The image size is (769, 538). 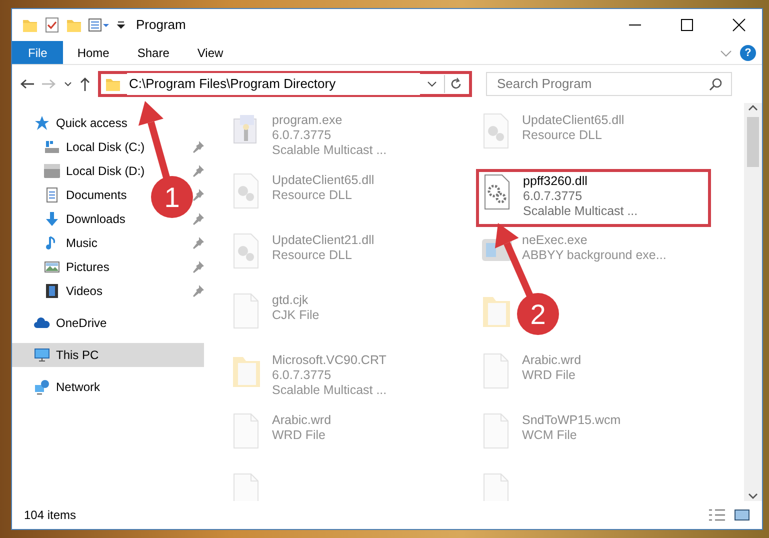 I want to click on sidebar-item: Quick access, so click(x=74, y=123).